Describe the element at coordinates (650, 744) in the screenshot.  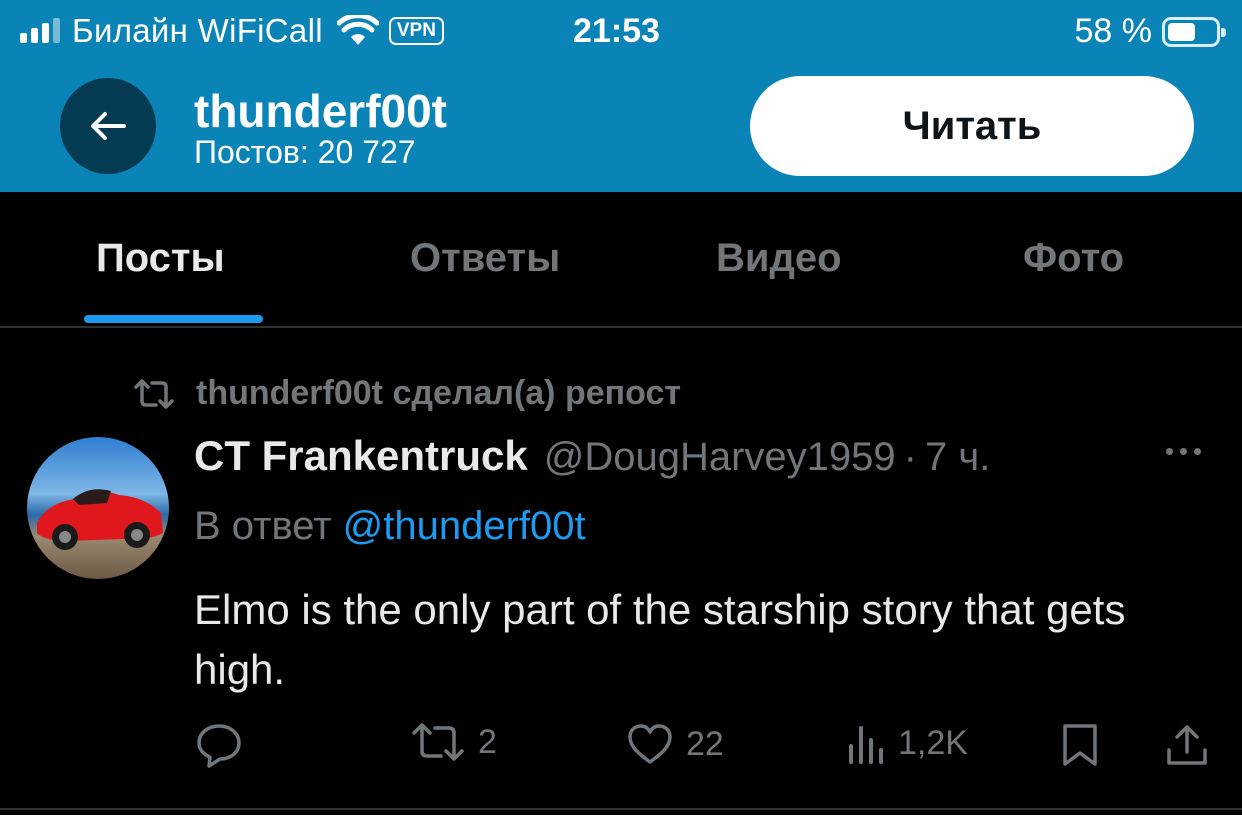
I see `heart-icon` at that location.